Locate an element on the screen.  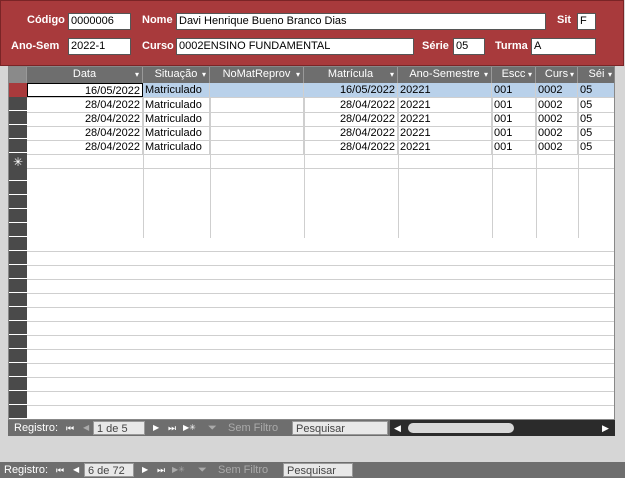
turma-label: Turma is located at coordinates (511, 46).